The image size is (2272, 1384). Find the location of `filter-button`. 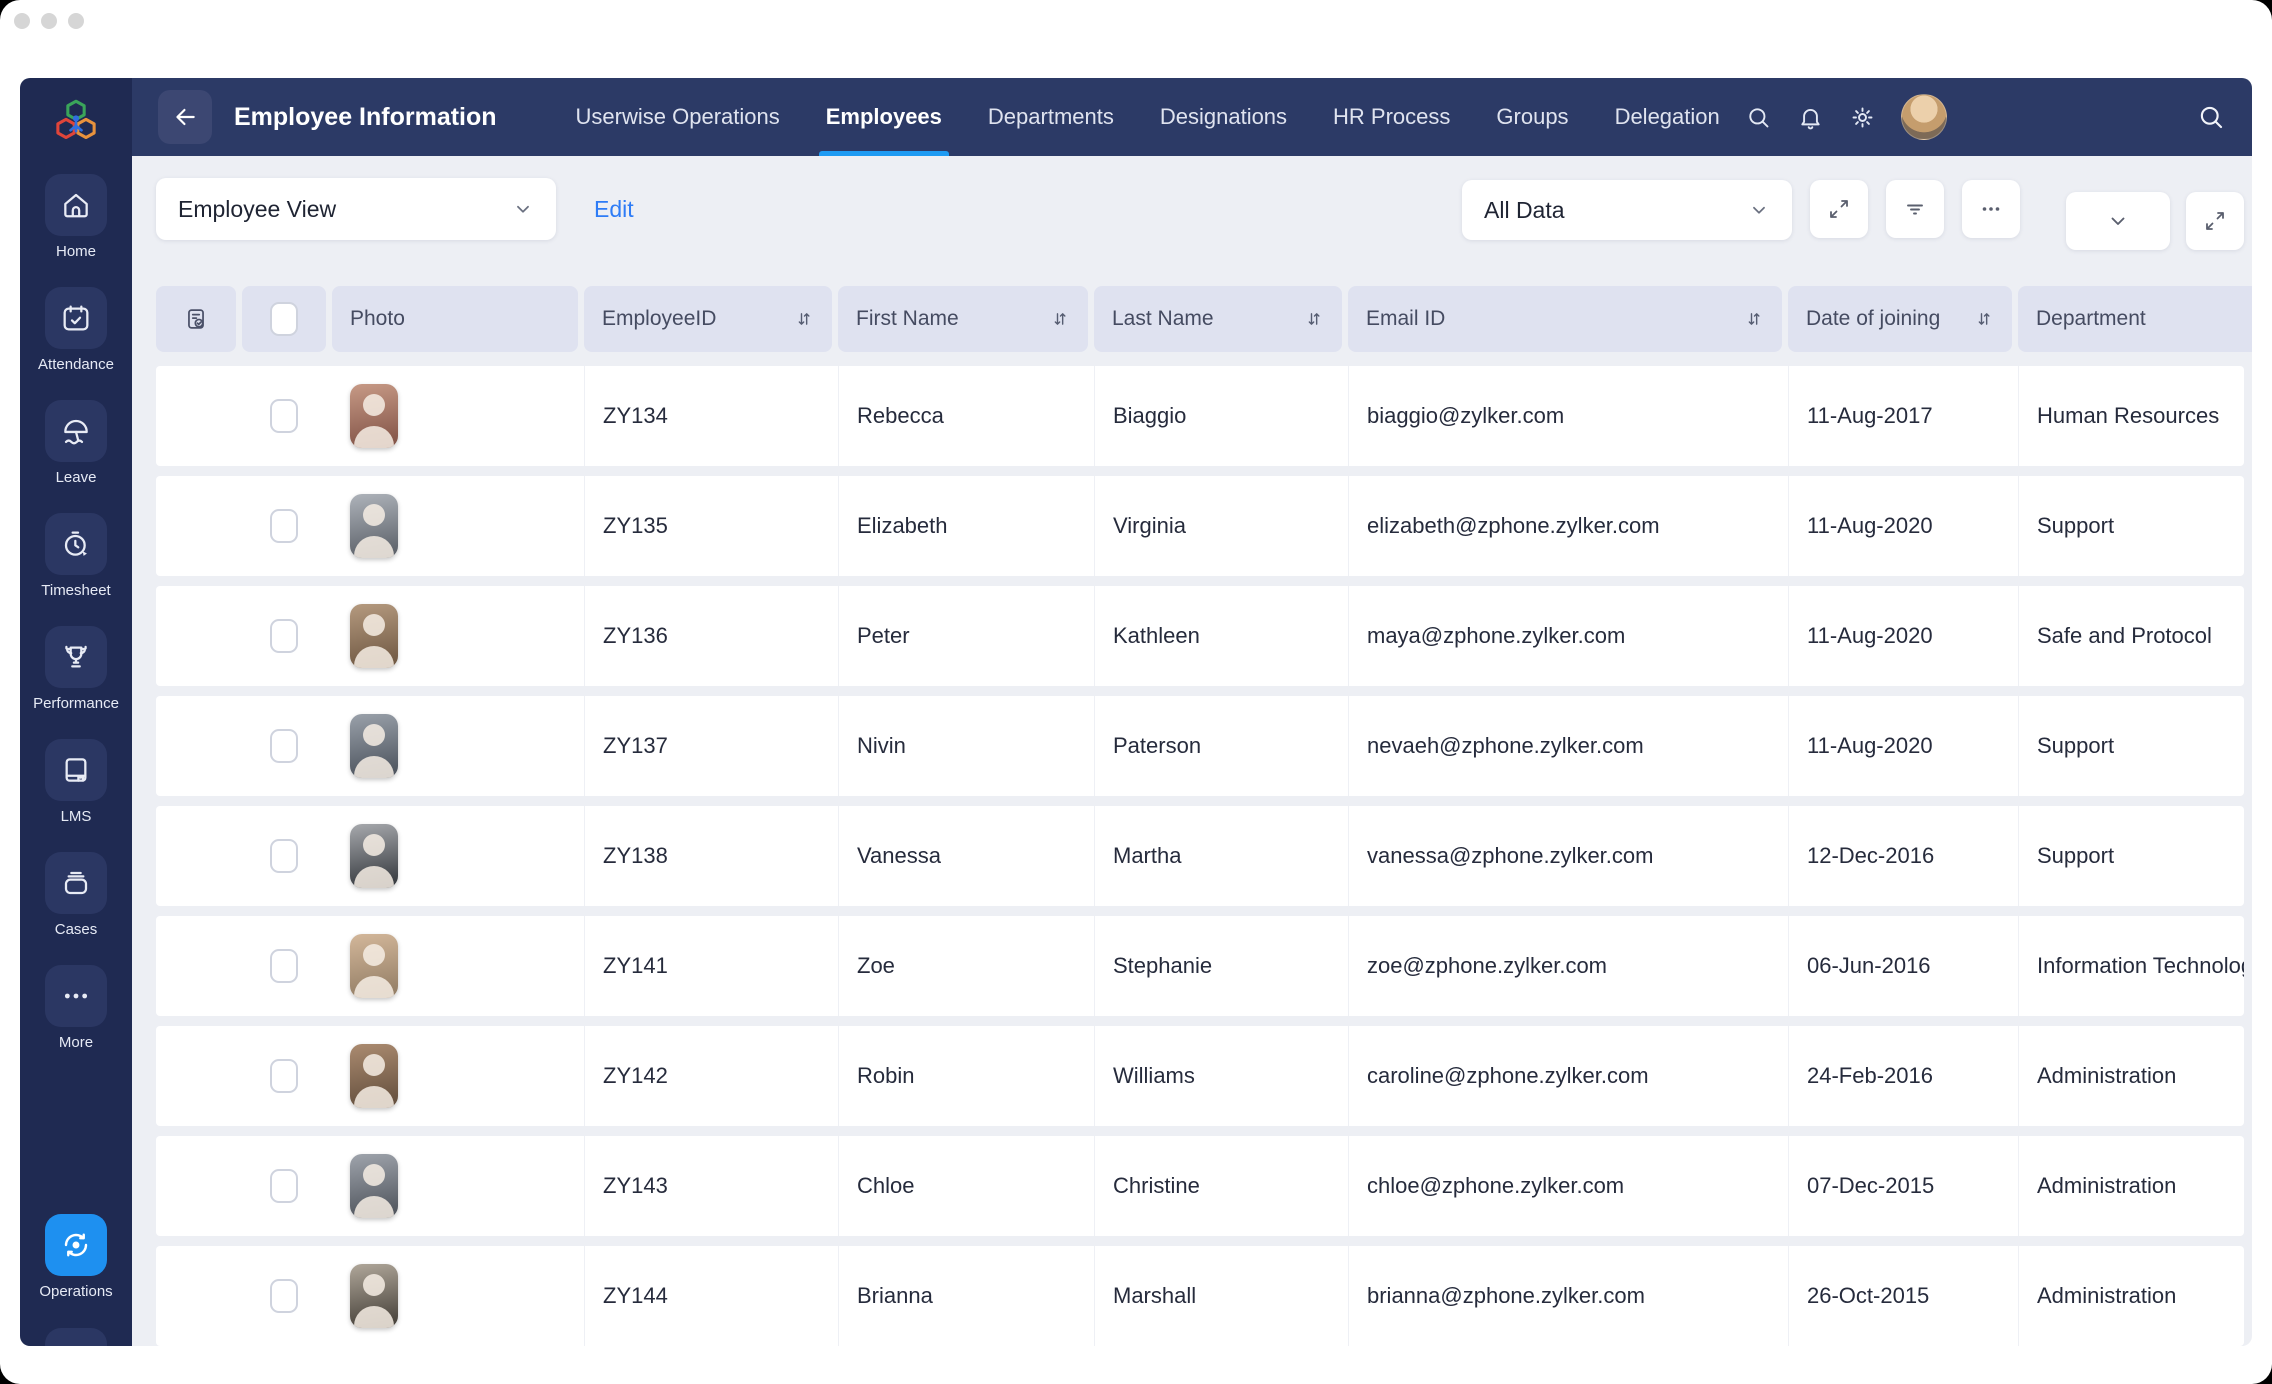

filter-button is located at coordinates (1915, 209).